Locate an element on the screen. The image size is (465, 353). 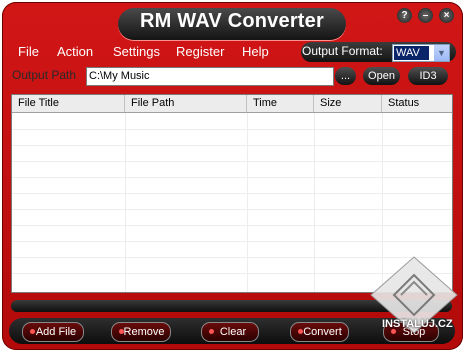
close-icon: × is located at coordinates (446, 15).